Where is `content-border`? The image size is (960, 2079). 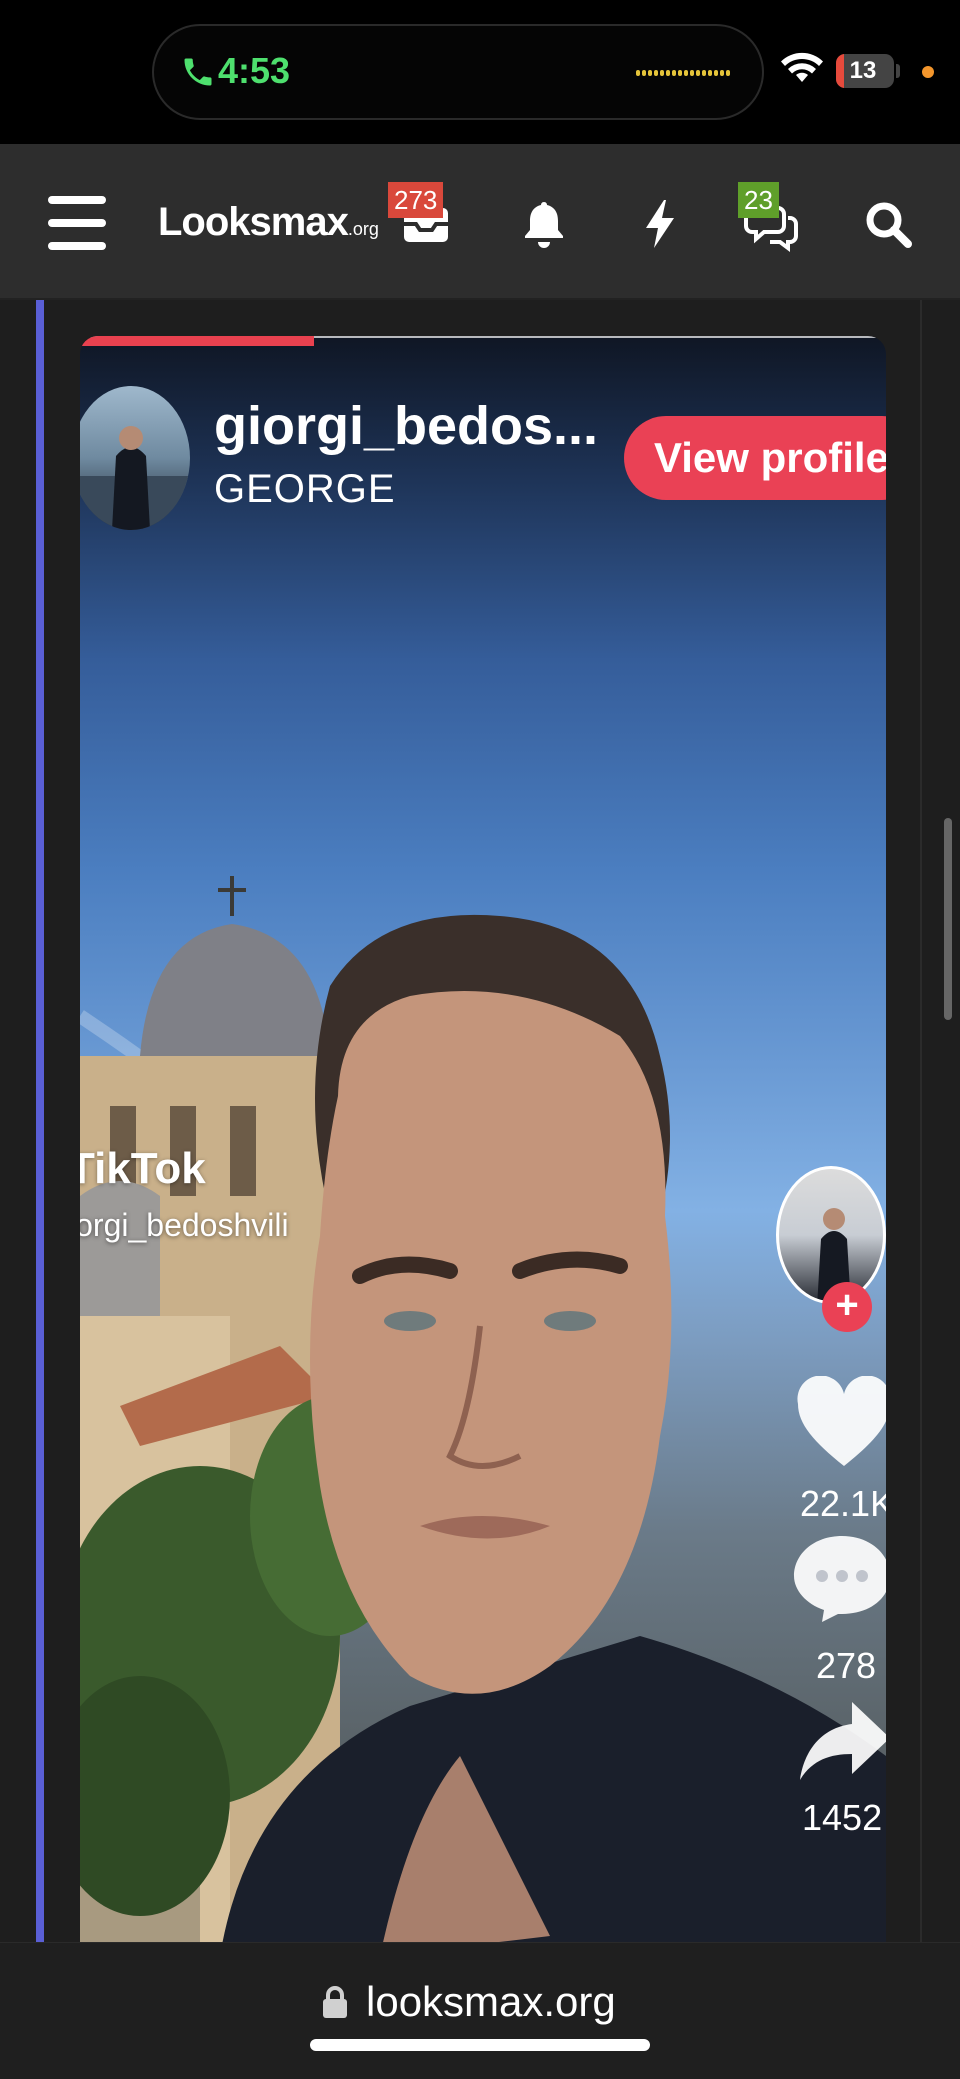 content-border is located at coordinates (921, 1121).